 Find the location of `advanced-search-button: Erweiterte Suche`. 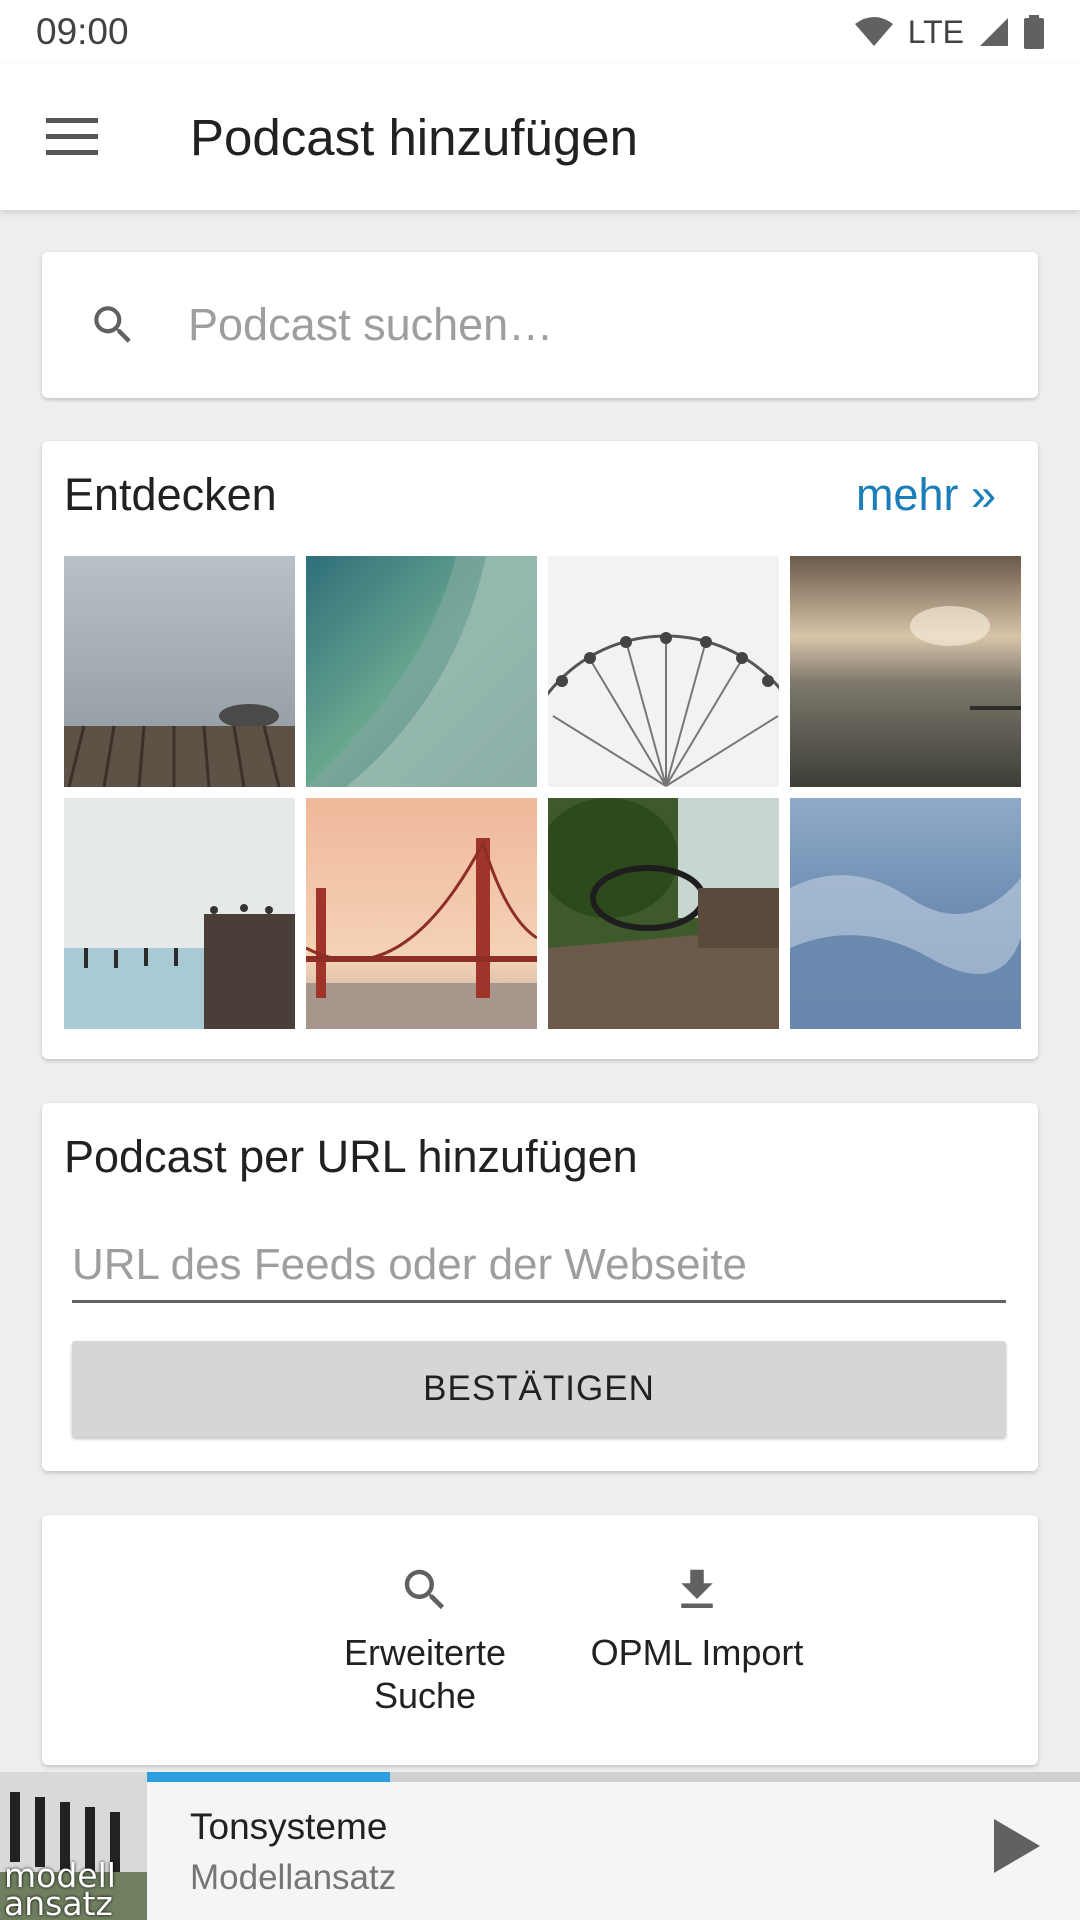

advanced-search-button: Erweiterte Suche is located at coordinates (425, 1640).